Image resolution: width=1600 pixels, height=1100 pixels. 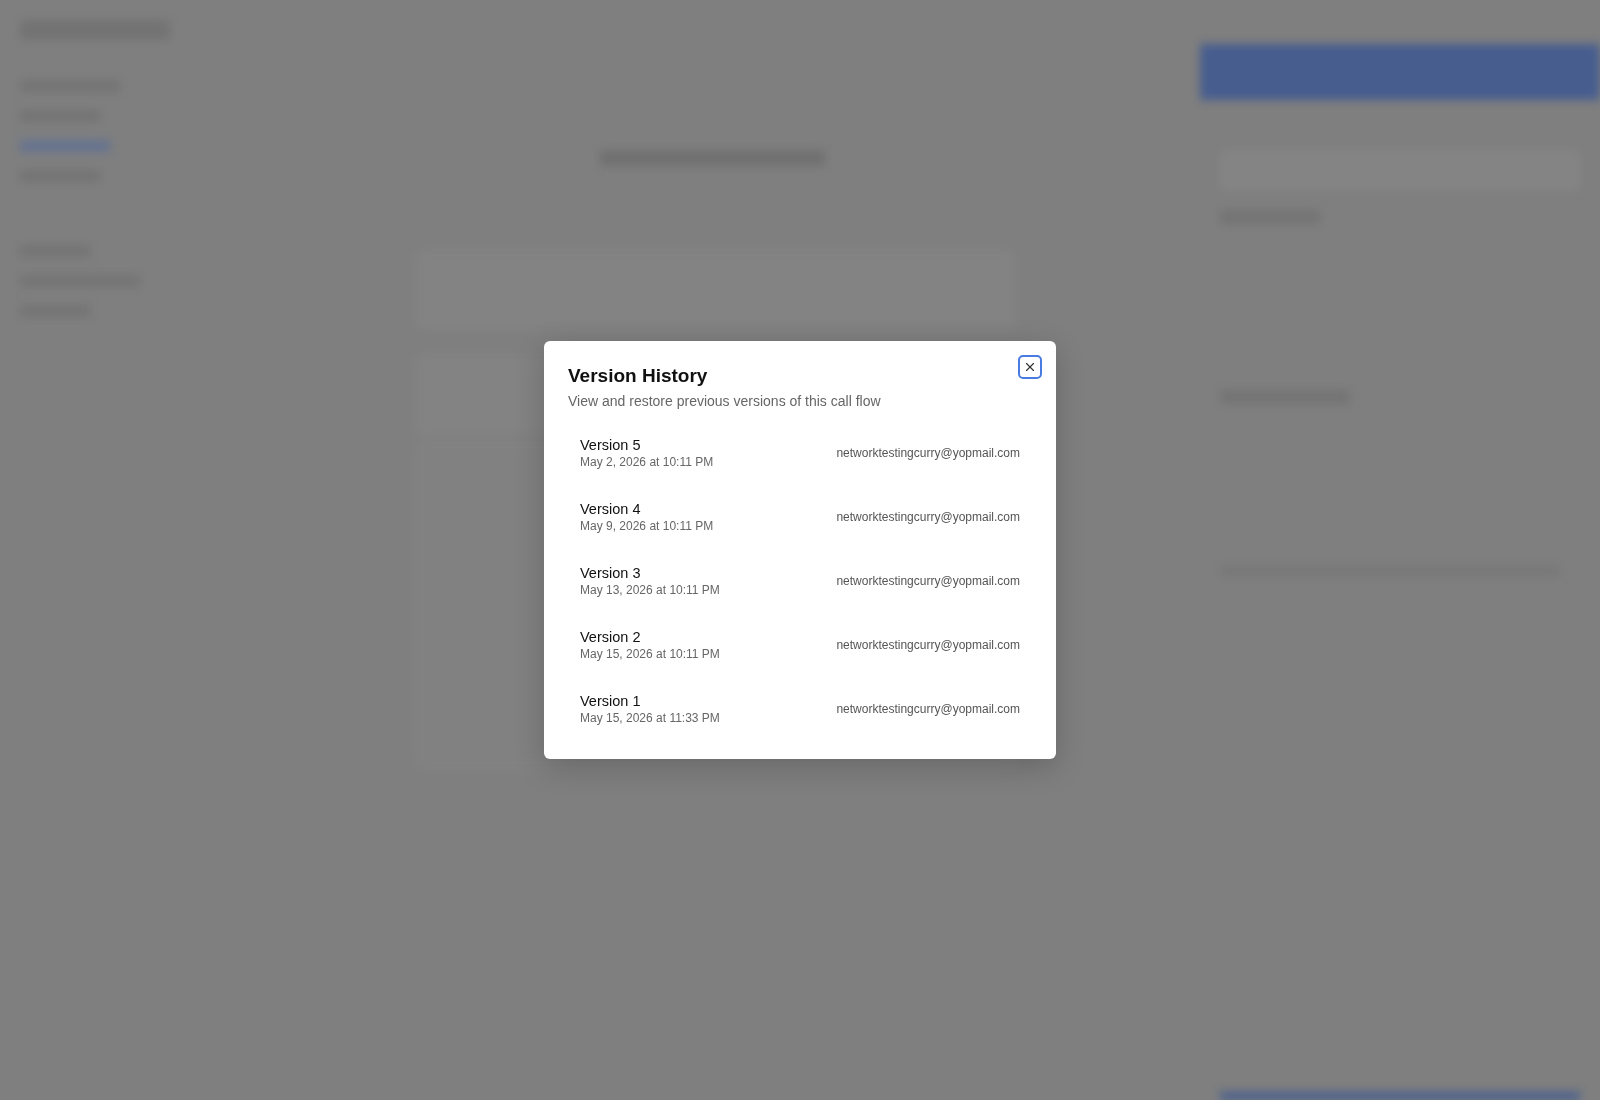 What do you see at coordinates (647, 526) in the screenshot?
I see `version-date: May 9, 2026 at 10:11 PM` at bounding box center [647, 526].